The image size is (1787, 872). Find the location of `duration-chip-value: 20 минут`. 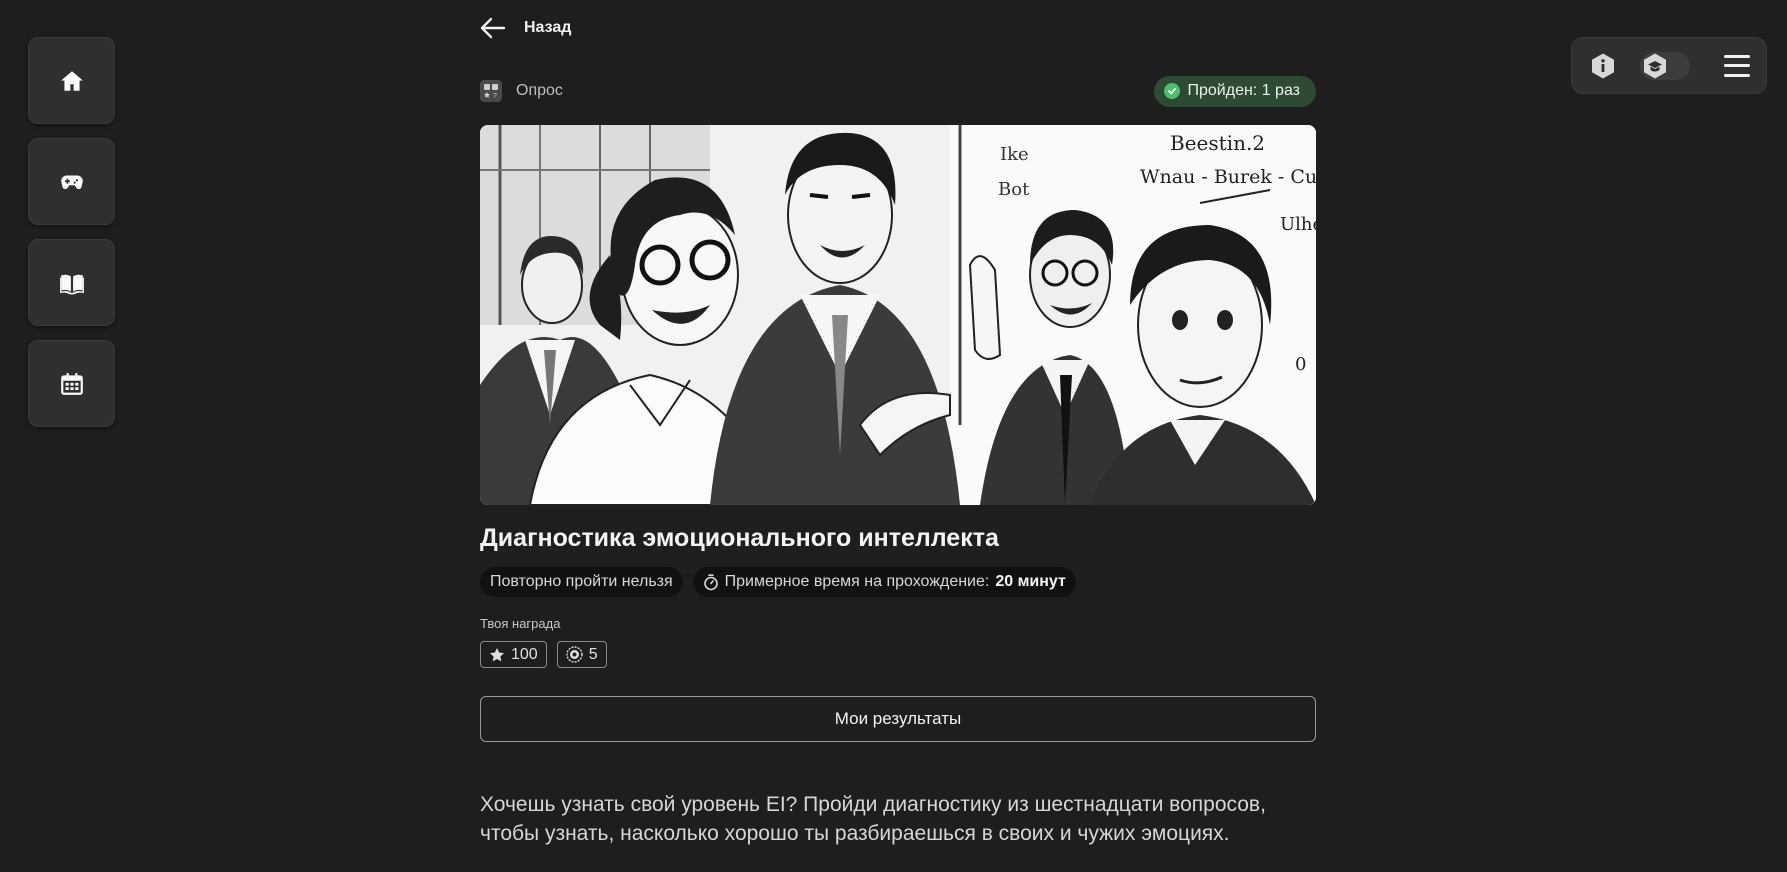

duration-chip-value: 20 минут is located at coordinates (1030, 581).